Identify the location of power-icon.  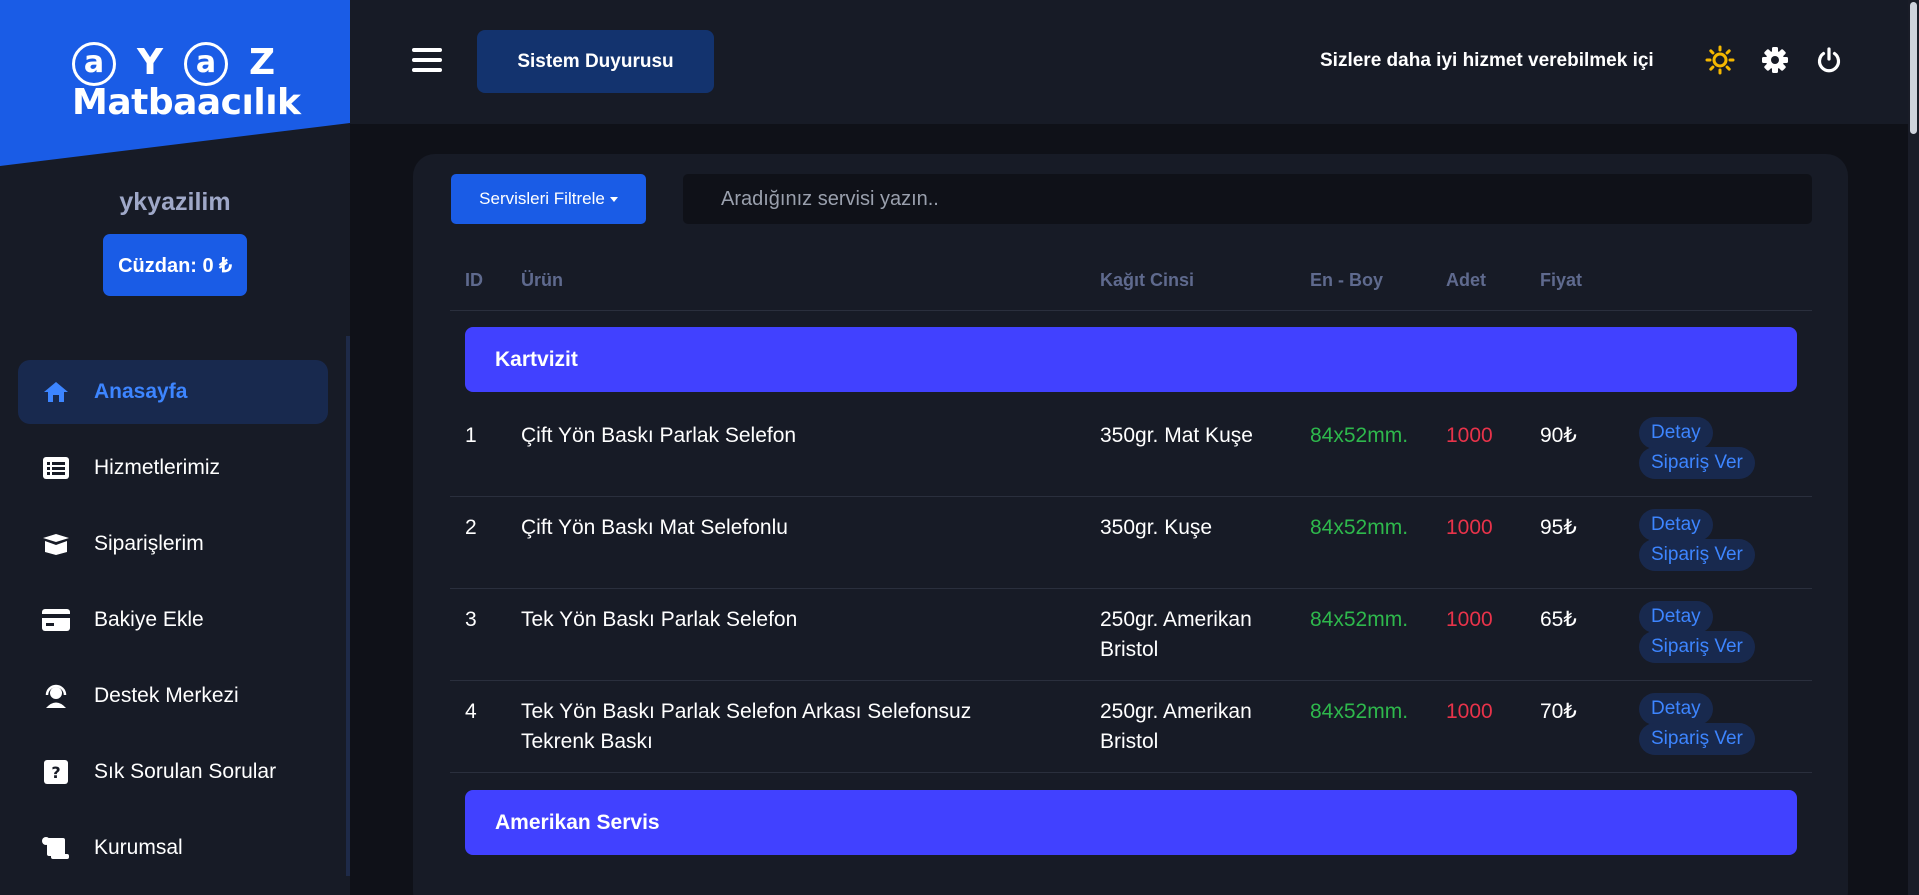
(1829, 60).